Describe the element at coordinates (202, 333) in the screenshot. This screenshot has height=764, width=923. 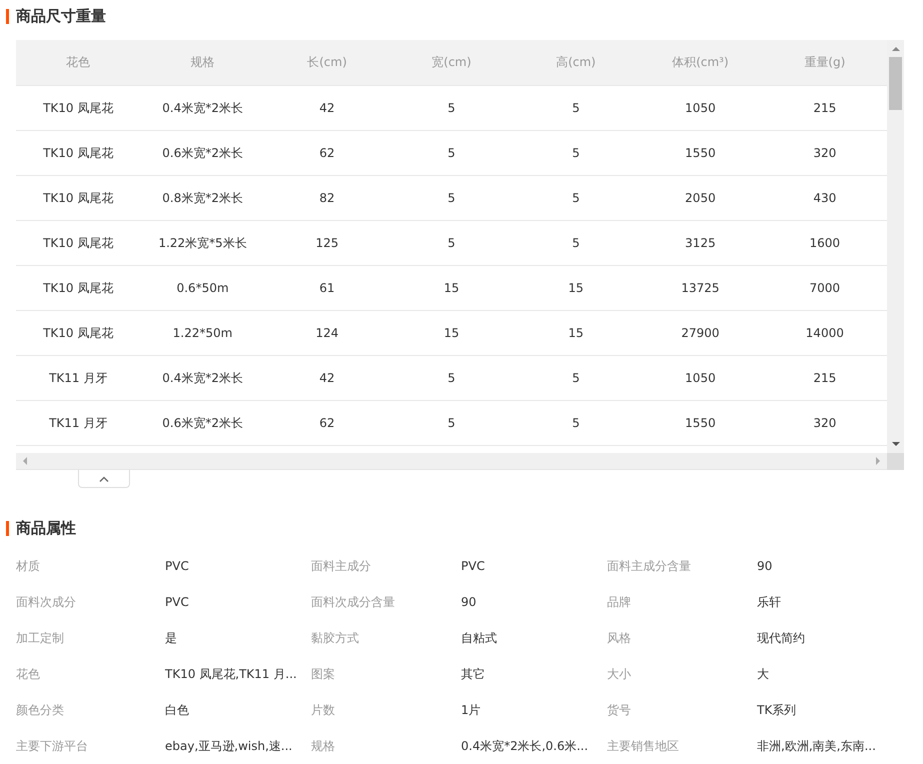
I see `table-cell: 1.22*50m` at that location.